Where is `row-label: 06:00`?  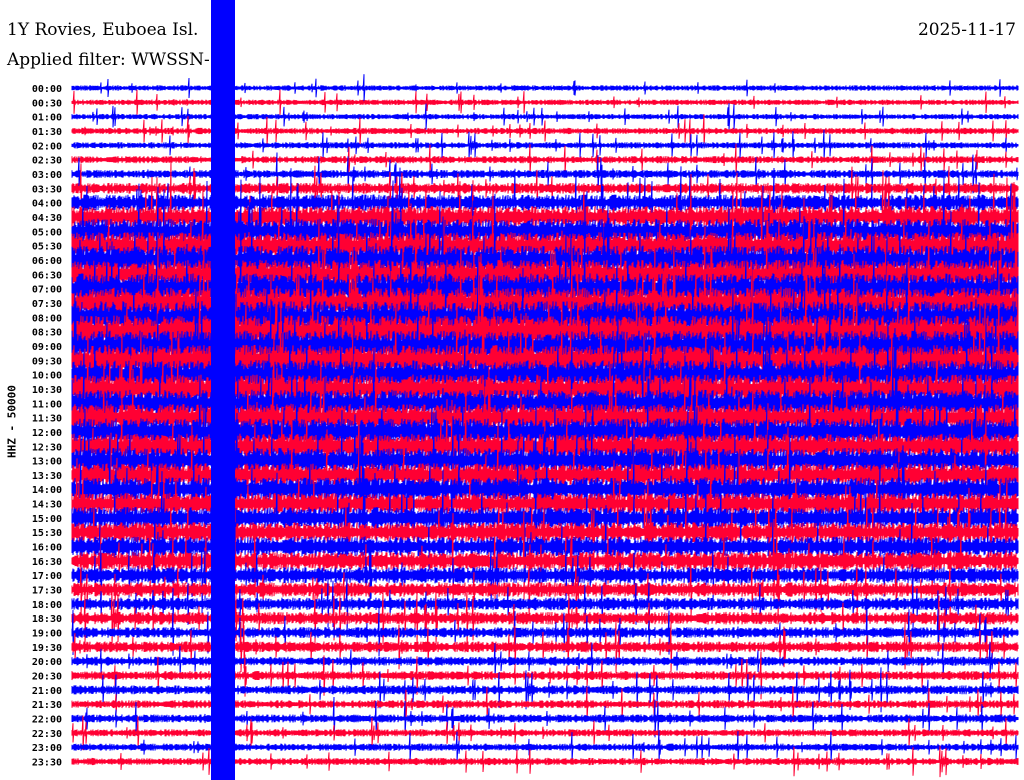
row-label: 06:00 is located at coordinates (47, 261).